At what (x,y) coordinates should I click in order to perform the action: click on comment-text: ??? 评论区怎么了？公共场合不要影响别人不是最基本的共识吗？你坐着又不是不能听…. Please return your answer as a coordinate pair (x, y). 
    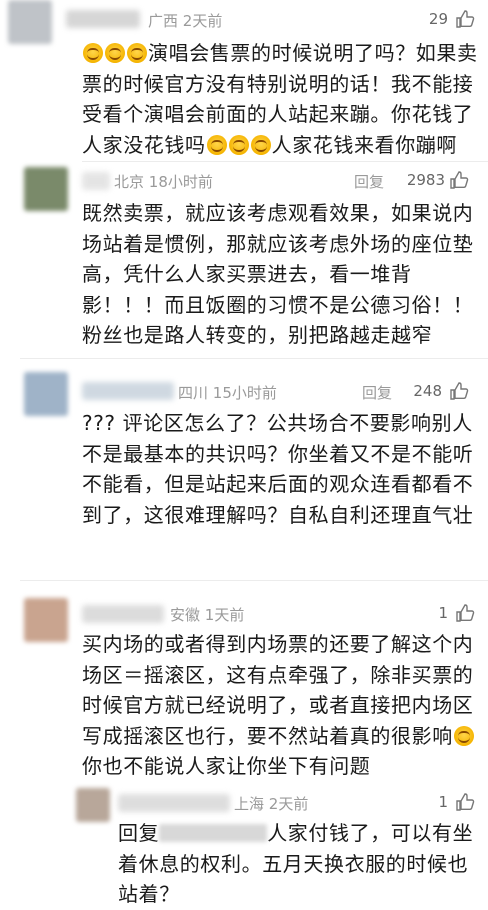
    Looking at the image, I should click on (278, 469).